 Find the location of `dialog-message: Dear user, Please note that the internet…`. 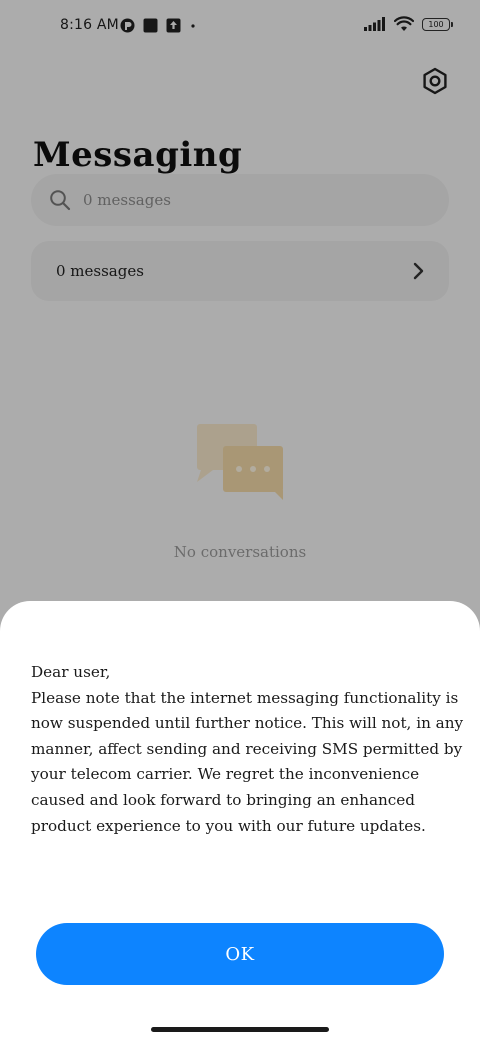

dialog-message: Dear user, Please note that the internet… is located at coordinates (247, 749).